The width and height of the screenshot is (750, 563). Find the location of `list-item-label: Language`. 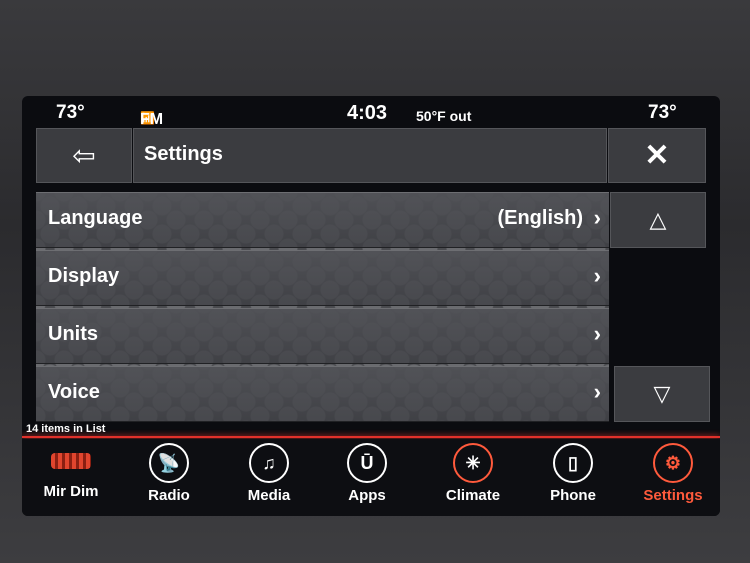

list-item-label: Language is located at coordinates (95, 218).